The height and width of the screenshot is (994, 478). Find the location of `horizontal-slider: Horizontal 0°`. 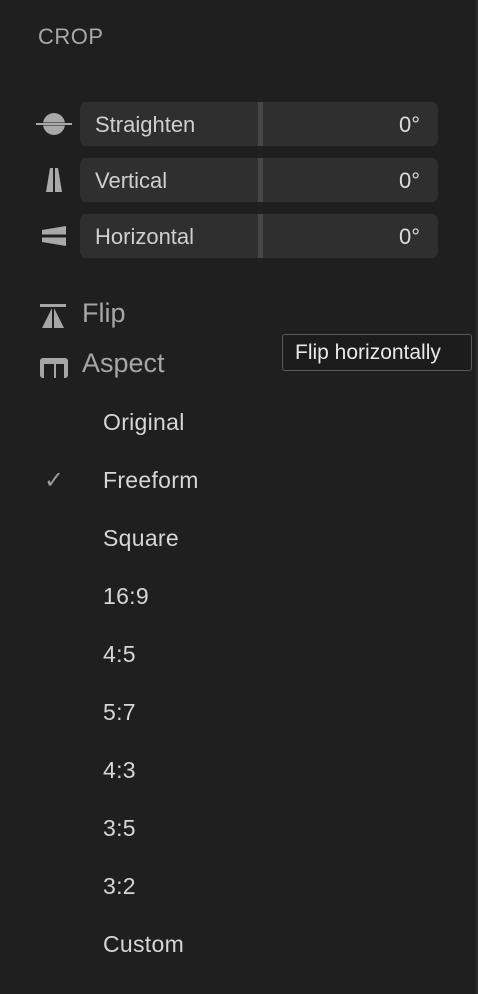

horizontal-slider: Horizontal 0° is located at coordinates (259, 236).